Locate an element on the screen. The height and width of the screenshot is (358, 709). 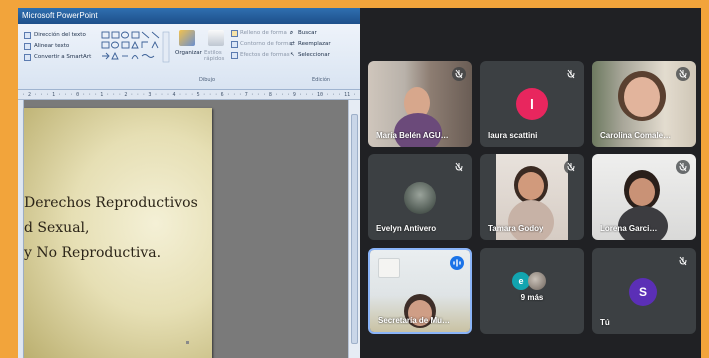
participant-tile-self: S Tú is located at coordinates (644, 291).